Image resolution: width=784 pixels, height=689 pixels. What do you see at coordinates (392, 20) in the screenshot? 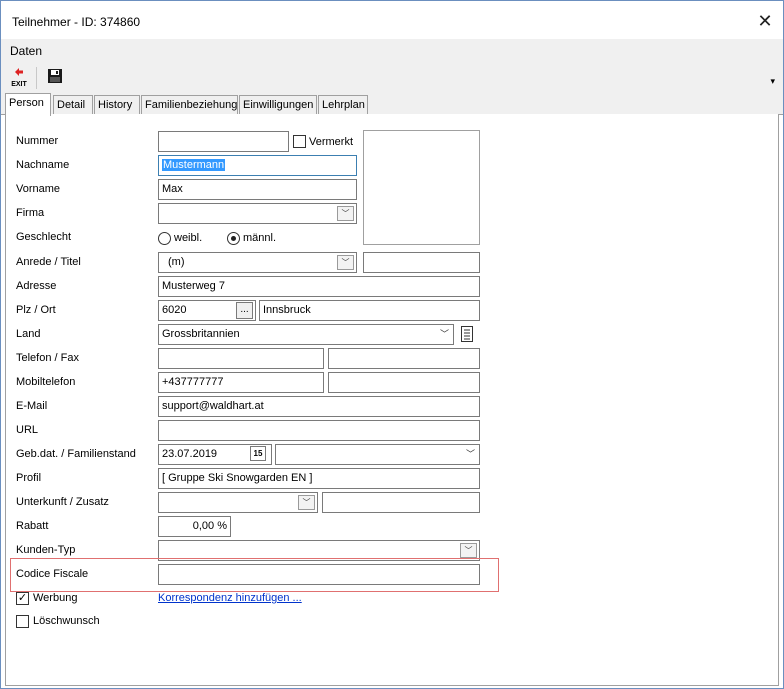
I see `title-bar: Teilnehmer - ID: 374860 ✕` at bounding box center [392, 20].